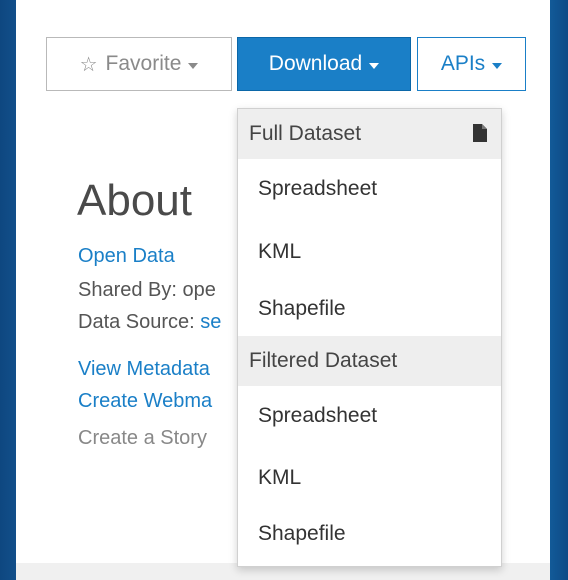 This screenshot has height=580, width=568. I want to click on apis-label: APIs, so click(463, 63).